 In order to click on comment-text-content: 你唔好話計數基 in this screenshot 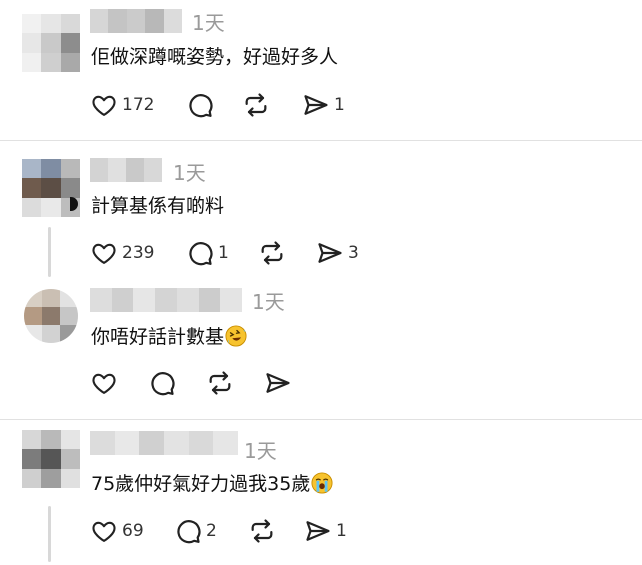, I will do `click(158, 337)`.